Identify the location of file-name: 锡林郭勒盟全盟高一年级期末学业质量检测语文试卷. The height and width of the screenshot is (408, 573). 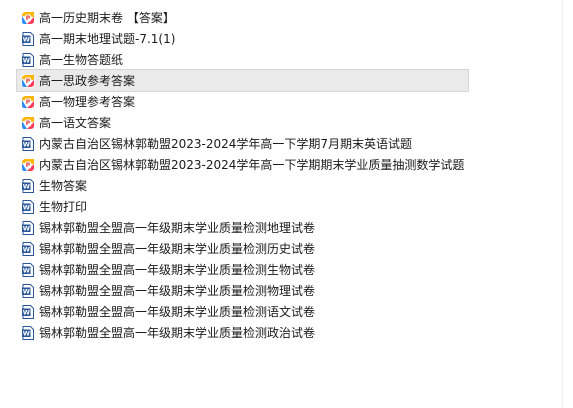
(177, 312).